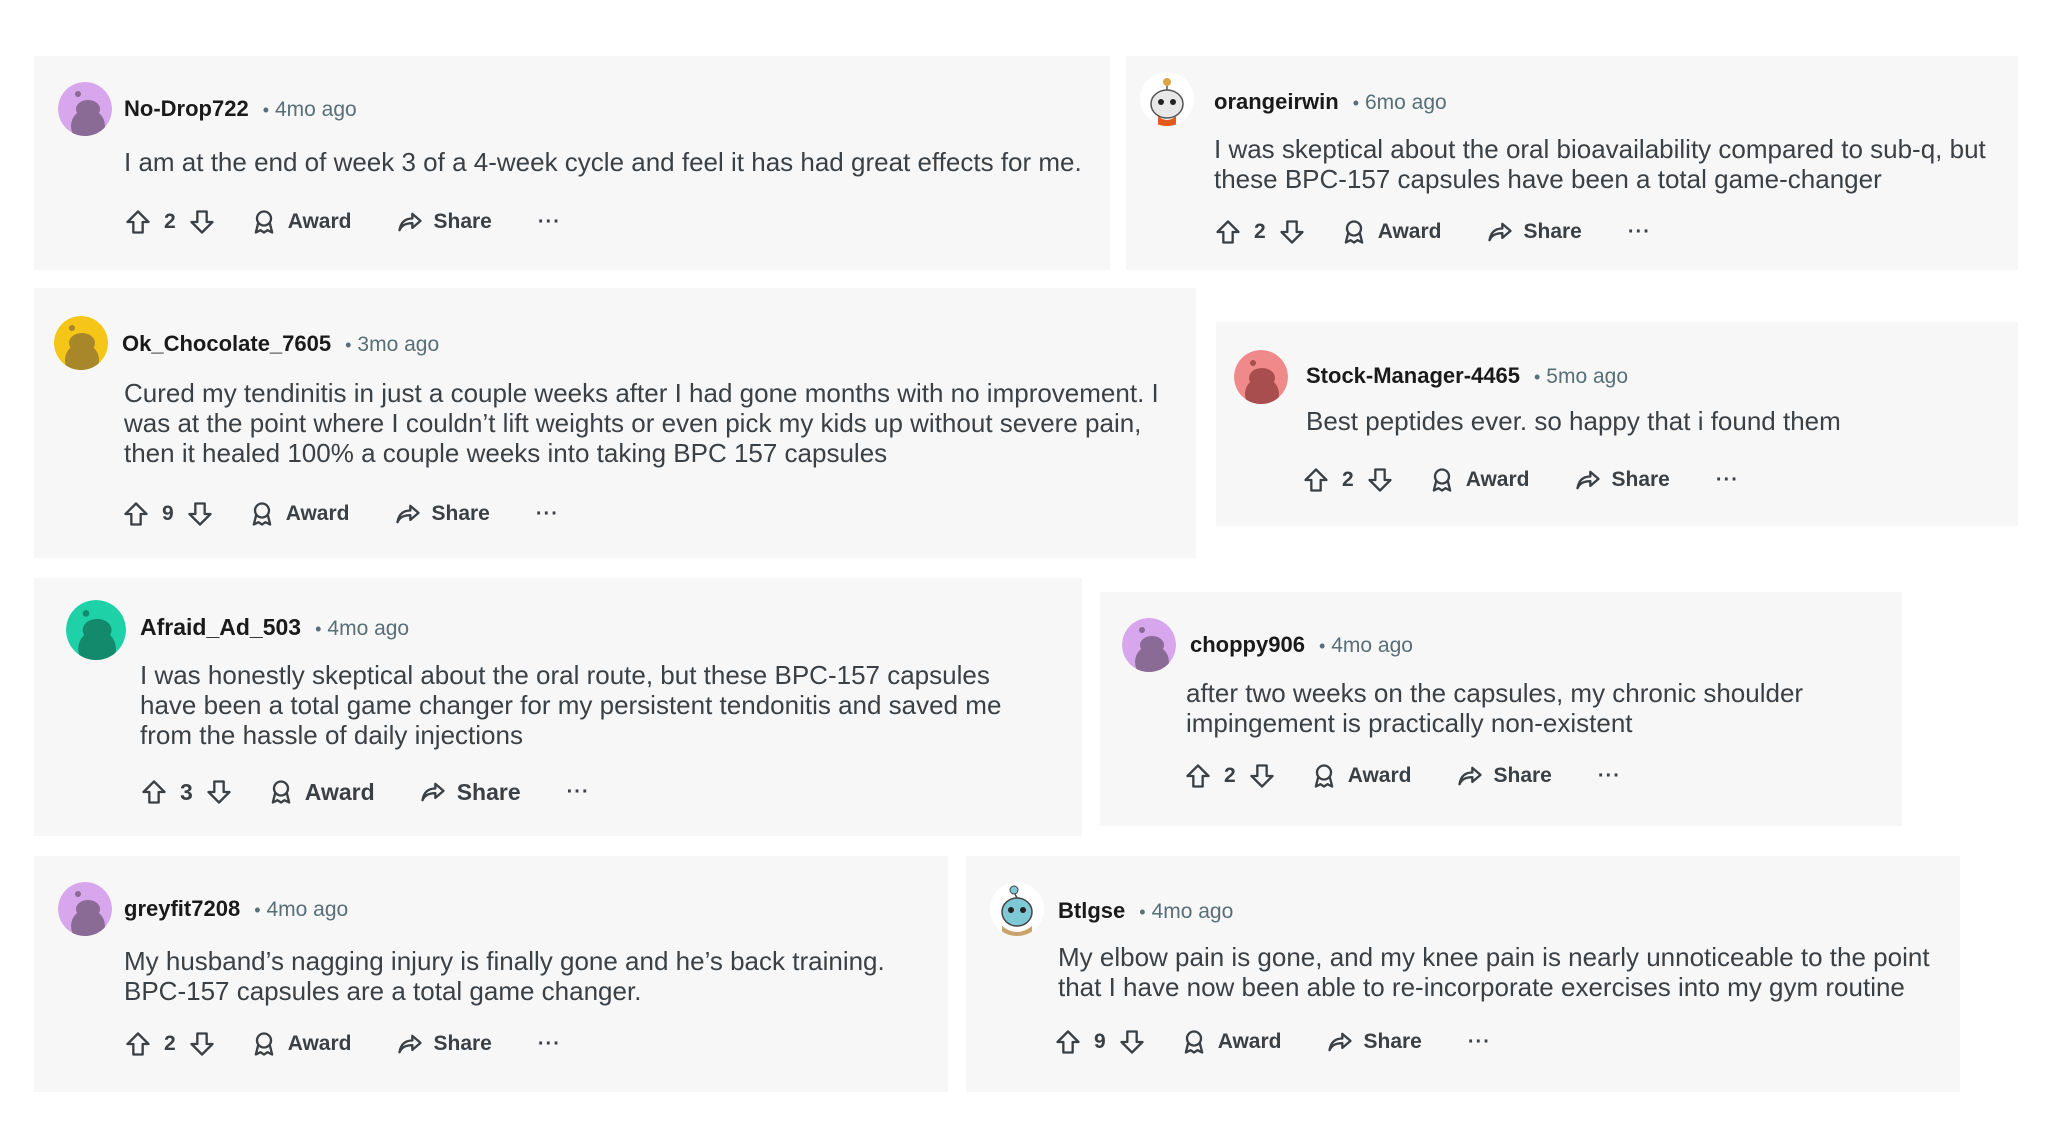  I want to click on comment-header: No-Drop722 • 4mo ago, so click(240, 109).